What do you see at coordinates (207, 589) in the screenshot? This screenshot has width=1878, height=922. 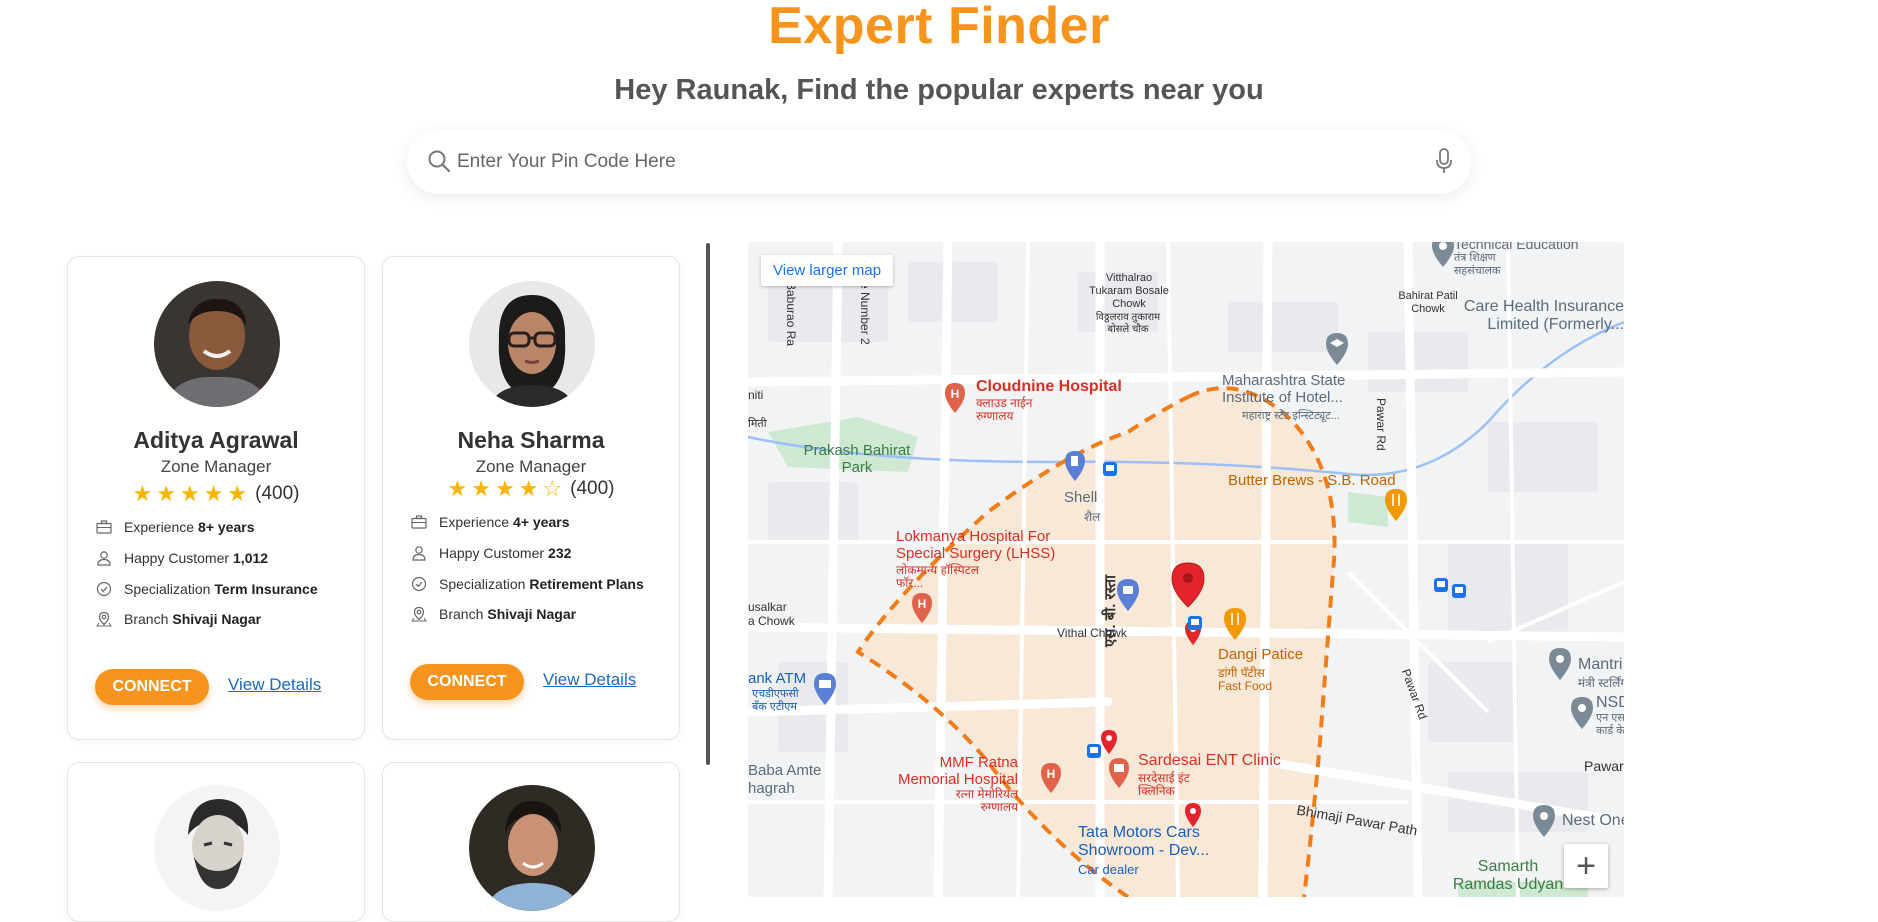 I see `specialization-row: Specialization Term Insurance` at bounding box center [207, 589].